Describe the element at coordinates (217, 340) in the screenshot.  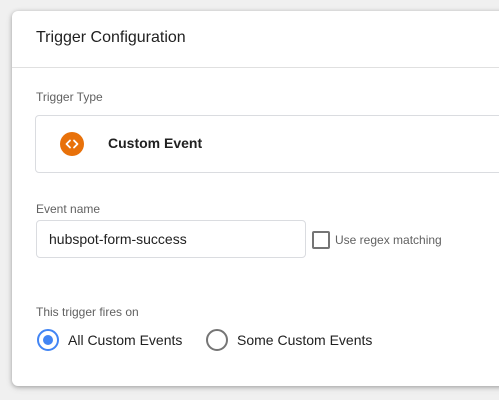
I see `radio-button` at that location.